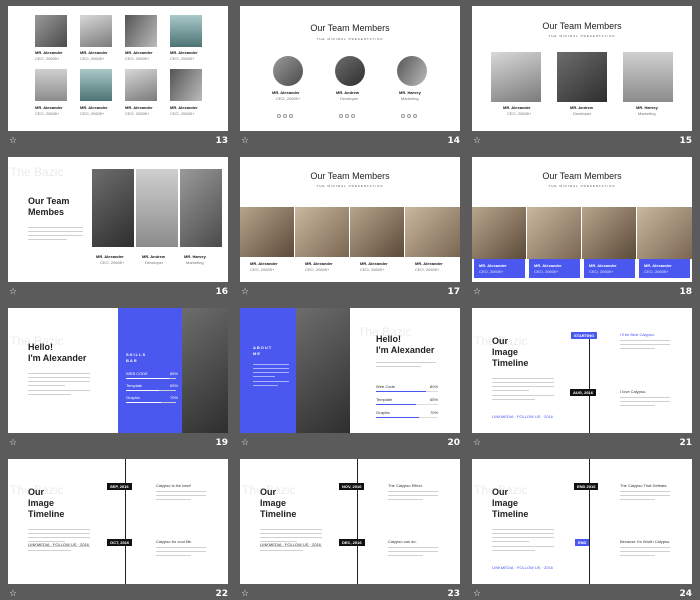  Describe the element at coordinates (647, 107) in the screenshot. I see `member-name: MR. Harvey` at that location.